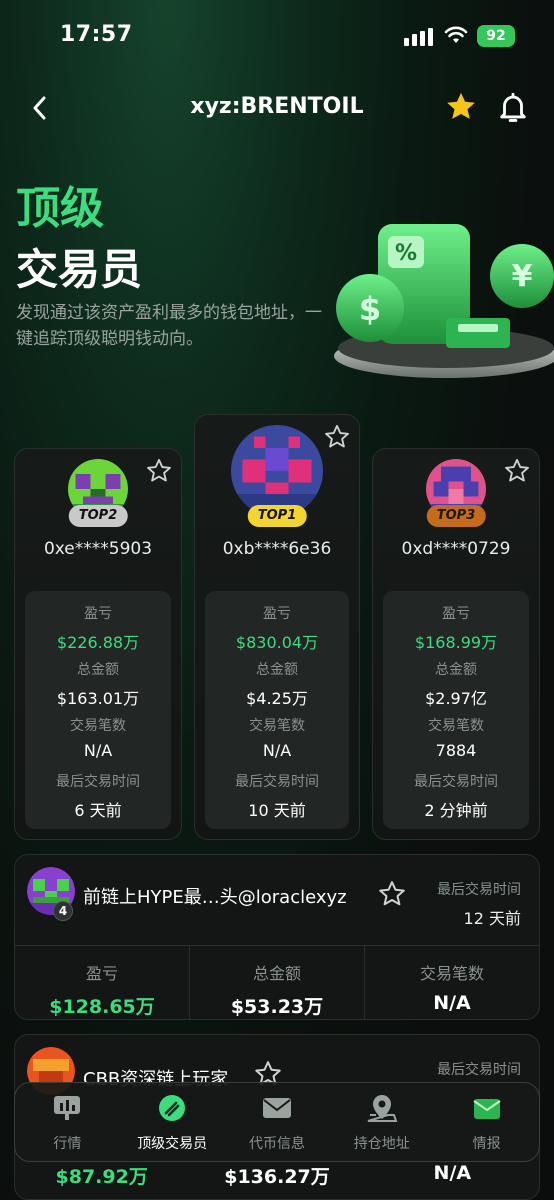 The image size is (554, 1200). What do you see at coordinates (456, 34) in the screenshot?
I see `wifi-icon` at bounding box center [456, 34].